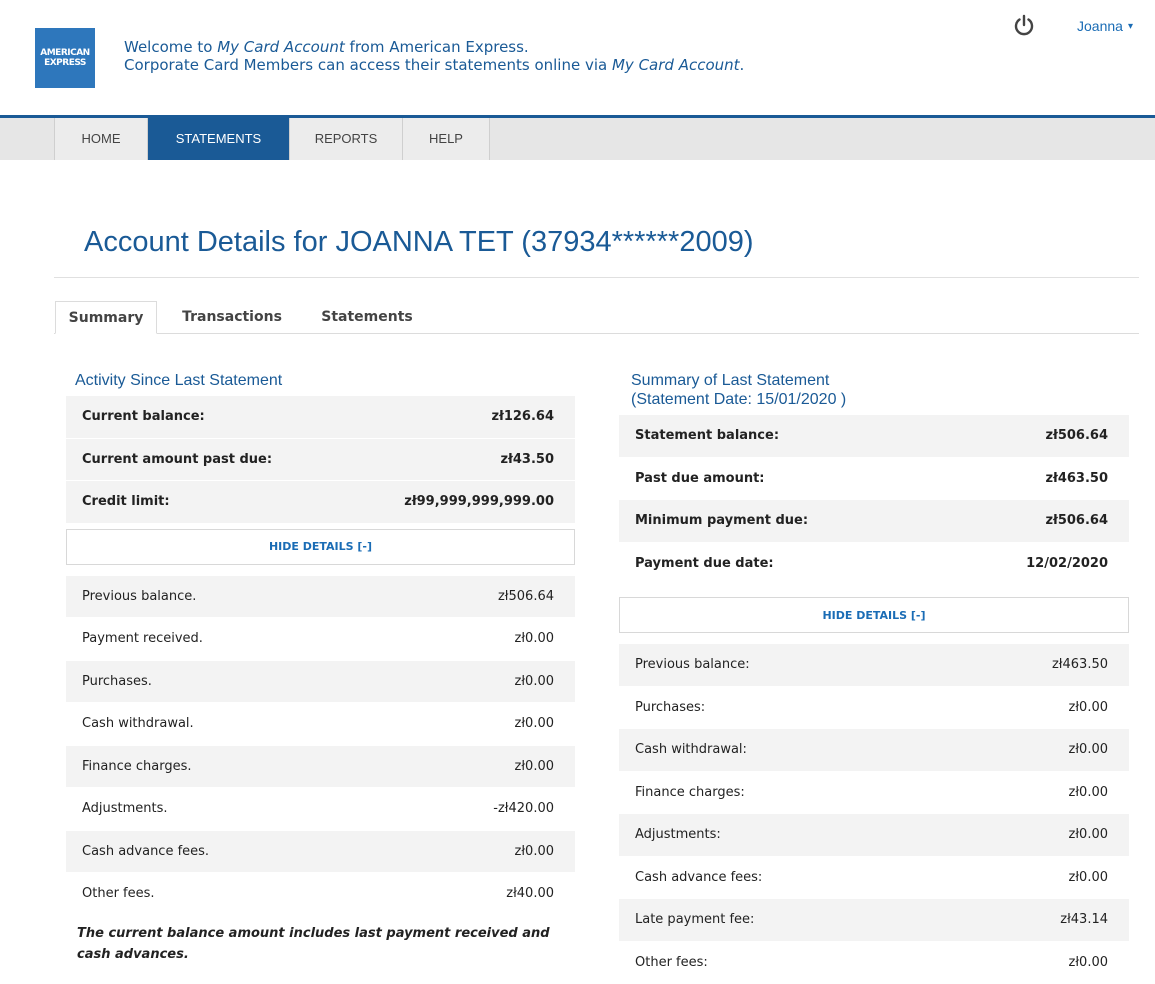  What do you see at coordinates (1084, 919) in the screenshot?
I see `row-value: zł43.14` at bounding box center [1084, 919].